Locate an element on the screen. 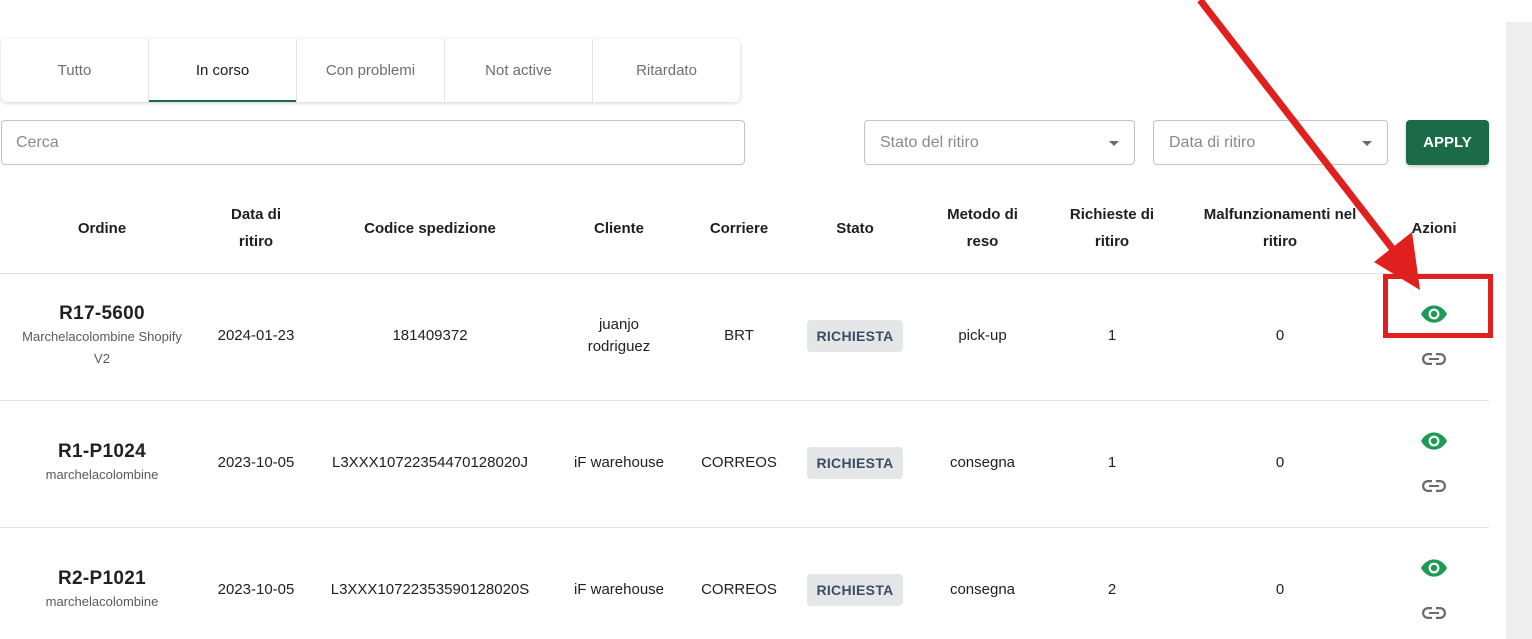 The width and height of the screenshot is (1532, 639). header-metodo-reso: Metodo di reso is located at coordinates (982, 228).